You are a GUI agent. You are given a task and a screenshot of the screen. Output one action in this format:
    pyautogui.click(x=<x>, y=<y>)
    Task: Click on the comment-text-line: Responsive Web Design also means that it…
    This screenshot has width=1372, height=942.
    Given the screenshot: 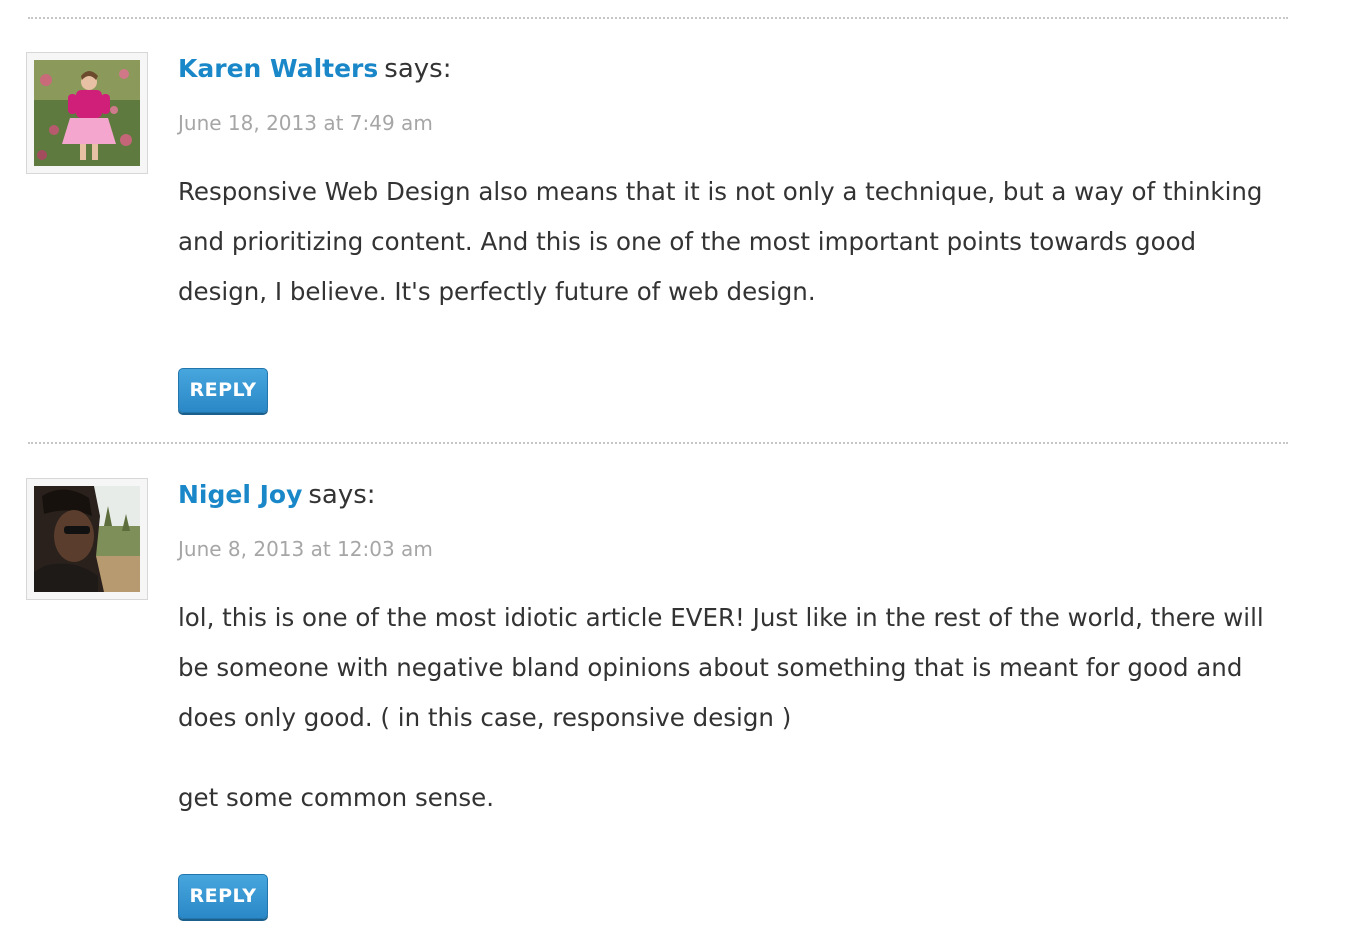 What is the action you would take?
    pyautogui.click(x=720, y=191)
    